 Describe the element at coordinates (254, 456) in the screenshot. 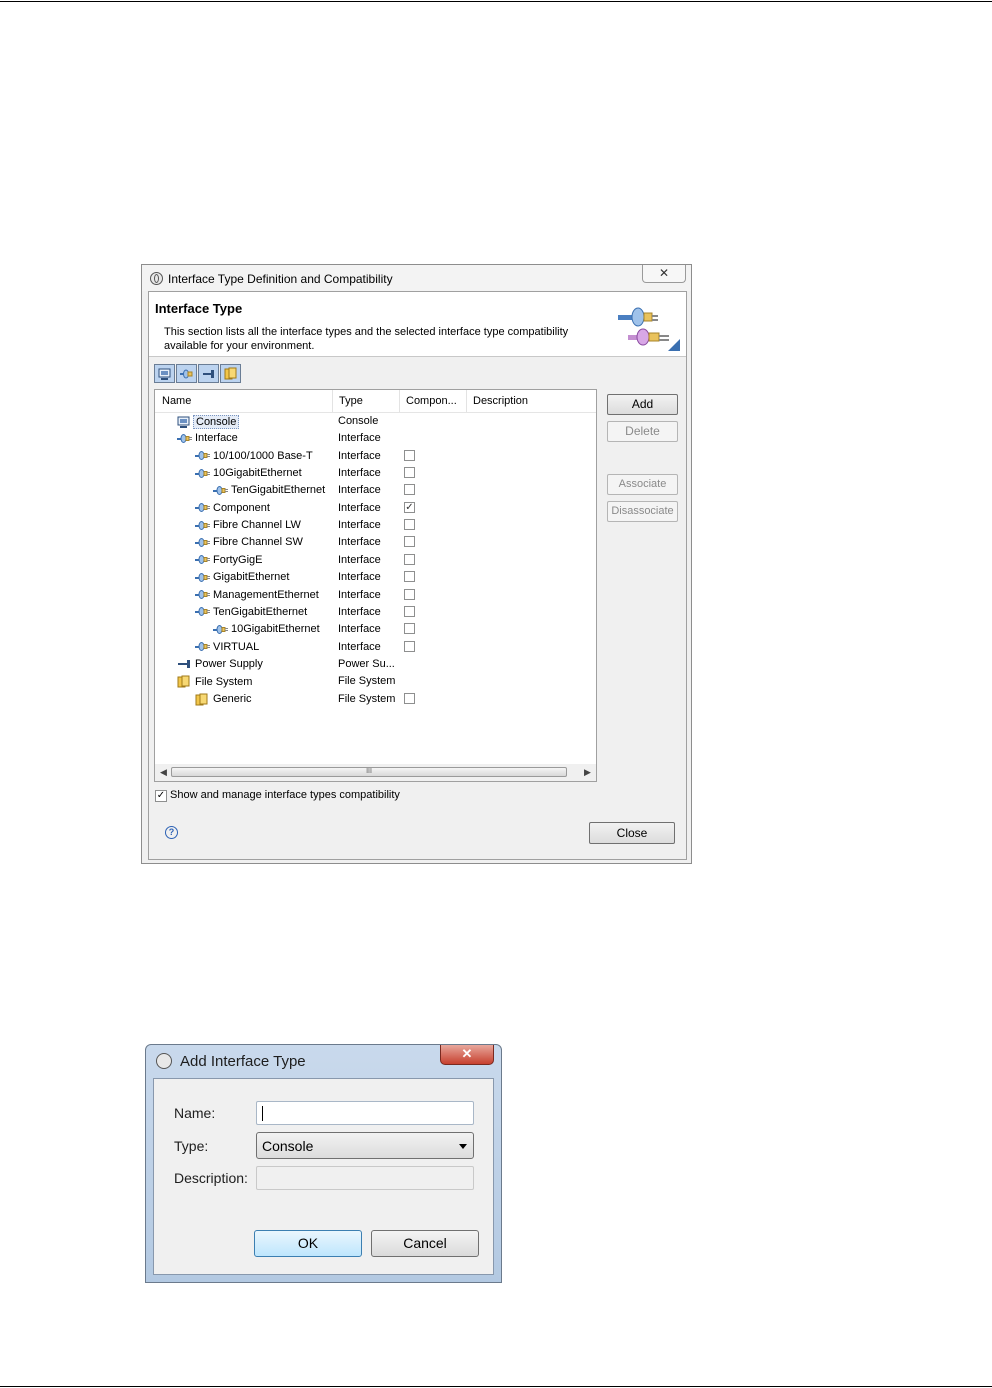

I see `tree-row-name: 10/100/1000 Base-T` at that location.